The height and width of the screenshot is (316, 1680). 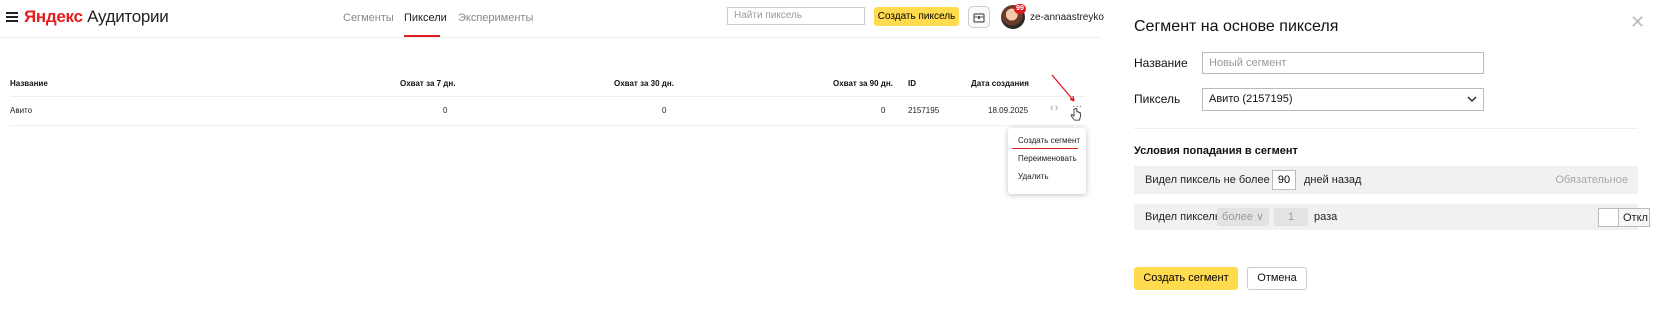 What do you see at coordinates (1333, 180) in the screenshot?
I see `condition-days-suffix: дней назад` at bounding box center [1333, 180].